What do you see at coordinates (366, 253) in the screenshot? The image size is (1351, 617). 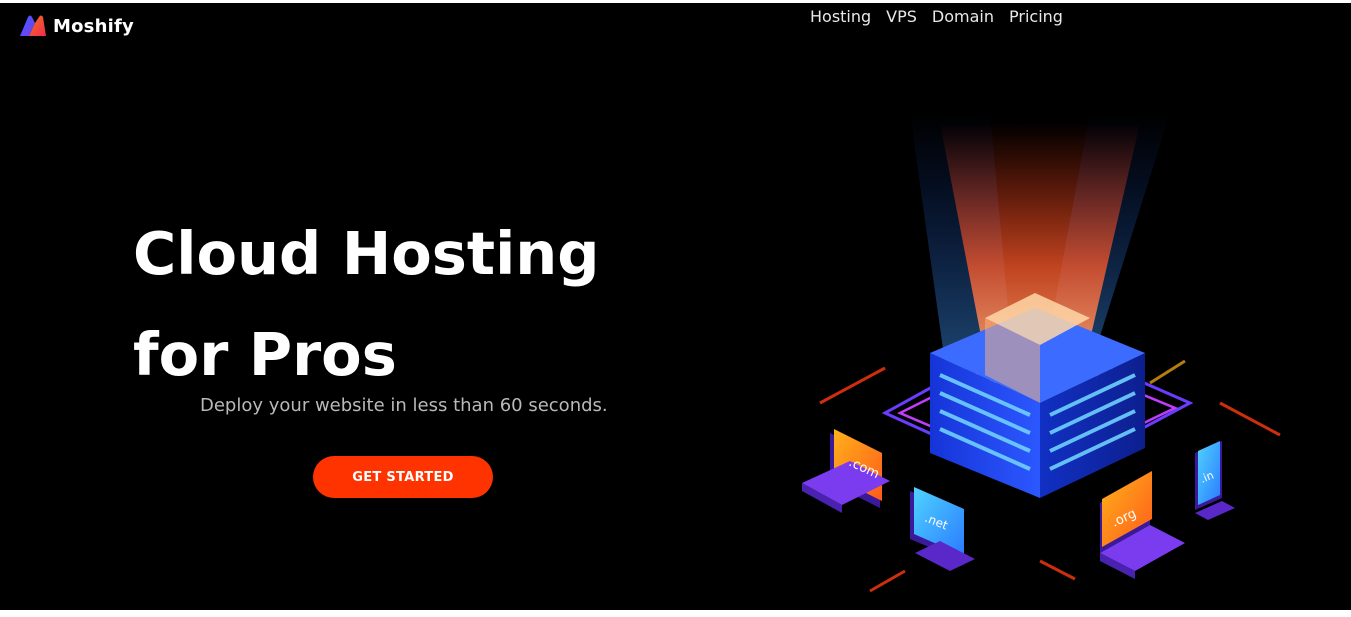 I see `hero-title-line-1: Cloud Hosting` at bounding box center [366, 253].